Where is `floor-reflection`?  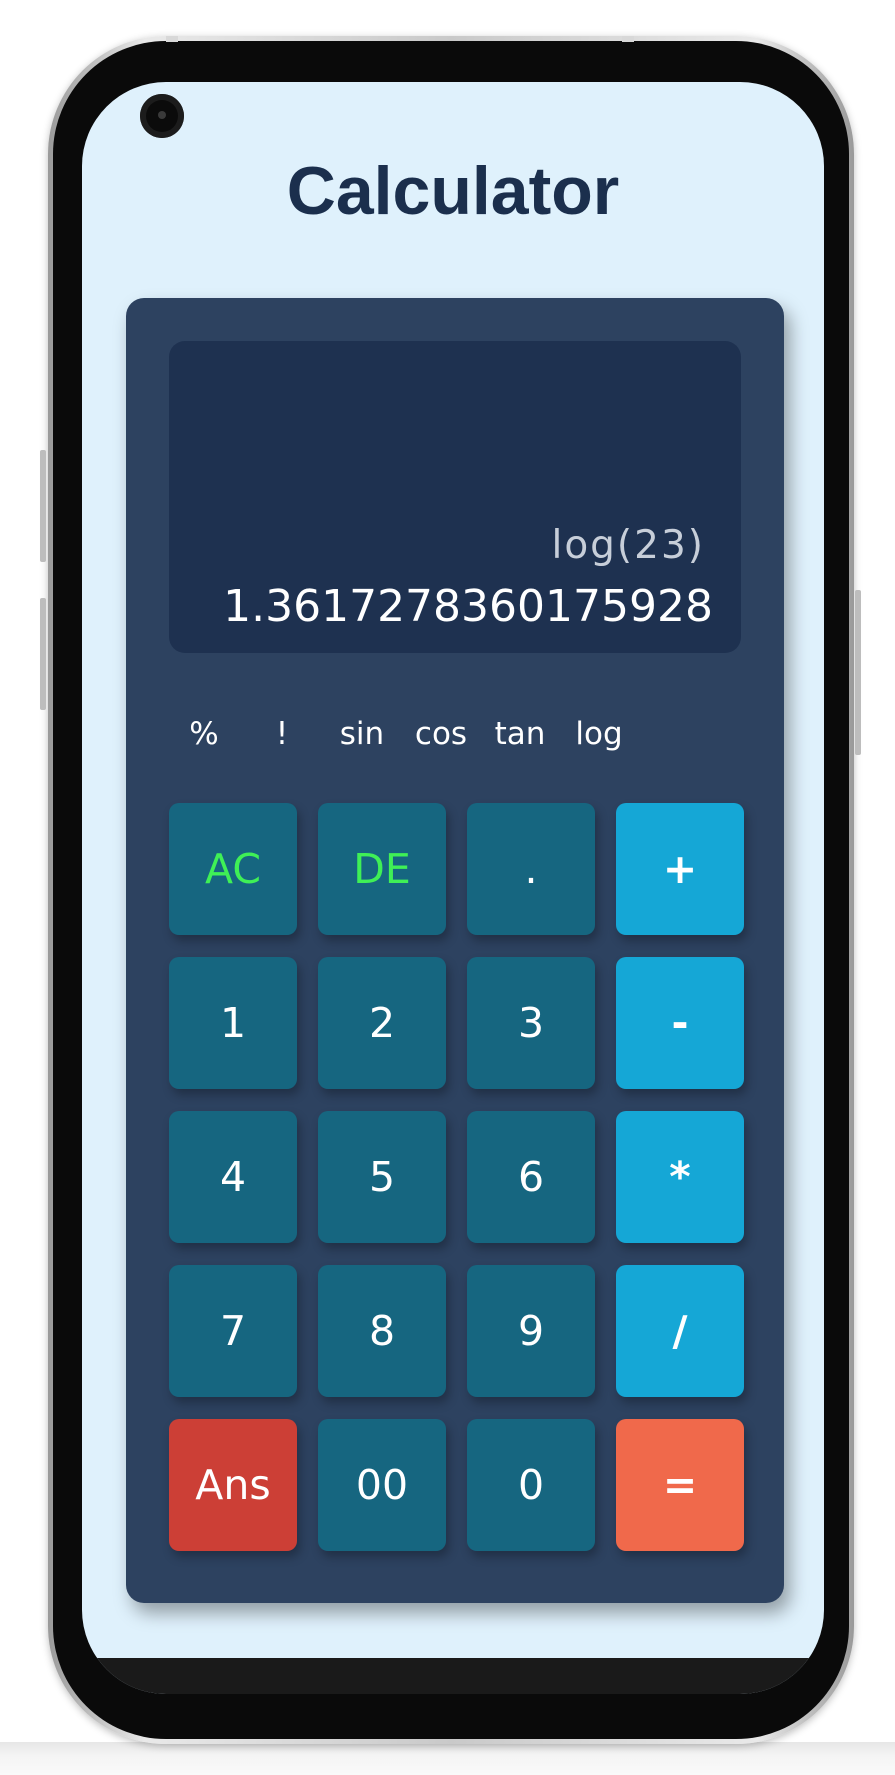
floor-reflection is located at coordinates (447, 1758).